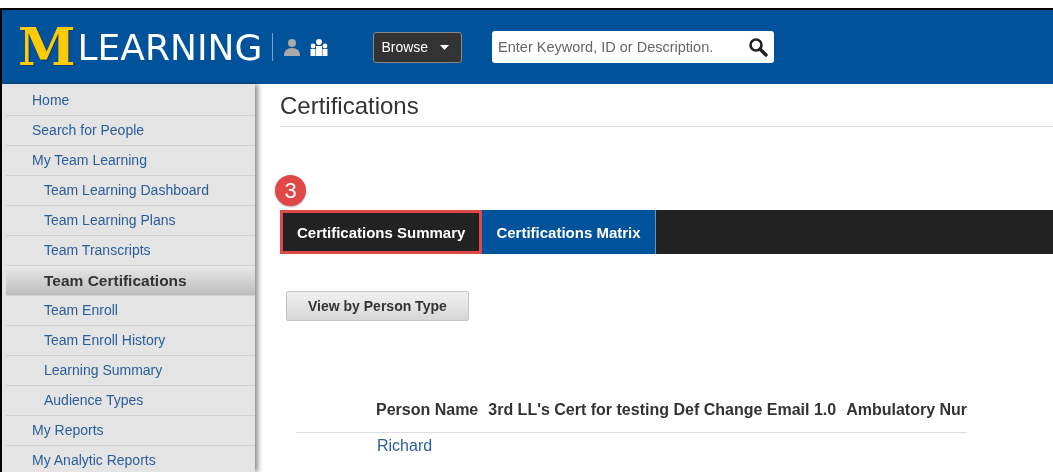 The width and height of the screenshot is (1053, 472). What do you see at coordinates (381, 232) in the screenshot?
I see `tab: Certifications Summary` at bounding box center [381, 232].